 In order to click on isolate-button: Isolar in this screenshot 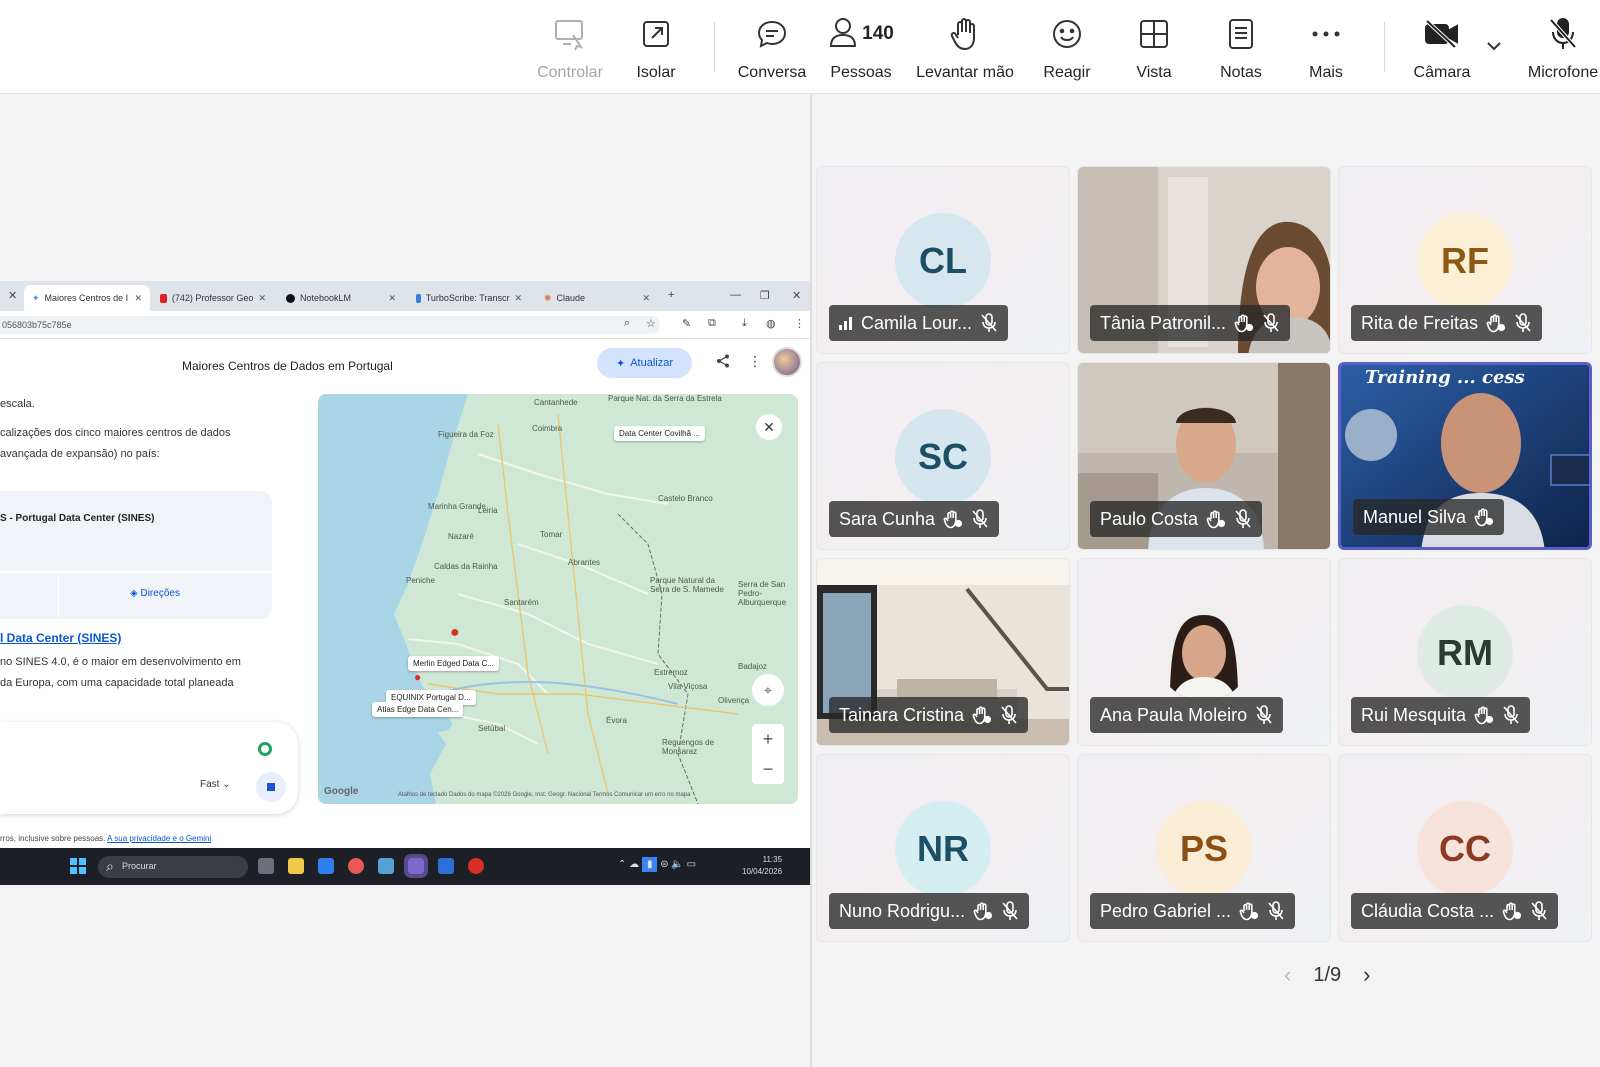, I will do `click(656, 49)`.